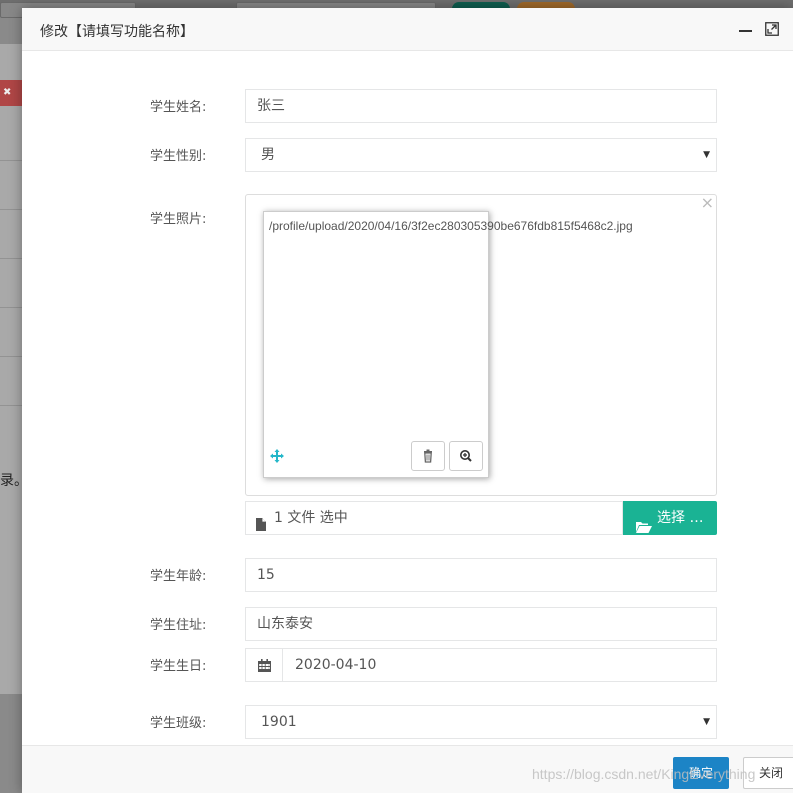 The height and width of the screenshot is (793, 793). I want to click on calendar-icon, so click(264, 665).